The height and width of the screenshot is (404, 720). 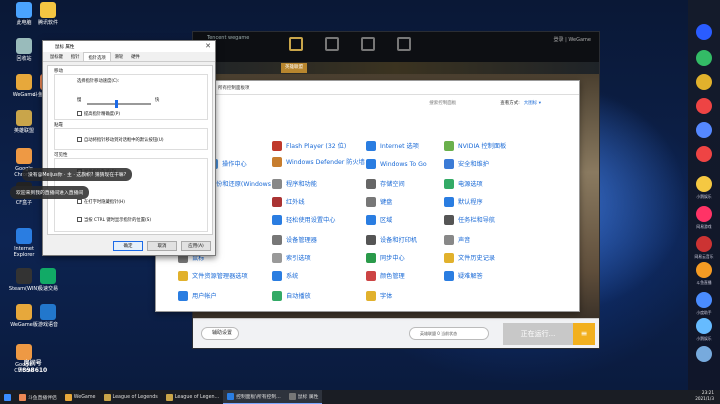 What do you see at coordinates (466, 164) in the screenshot?
I see `control-panel-item: 安全和维护` at bounding box center [466, 164].